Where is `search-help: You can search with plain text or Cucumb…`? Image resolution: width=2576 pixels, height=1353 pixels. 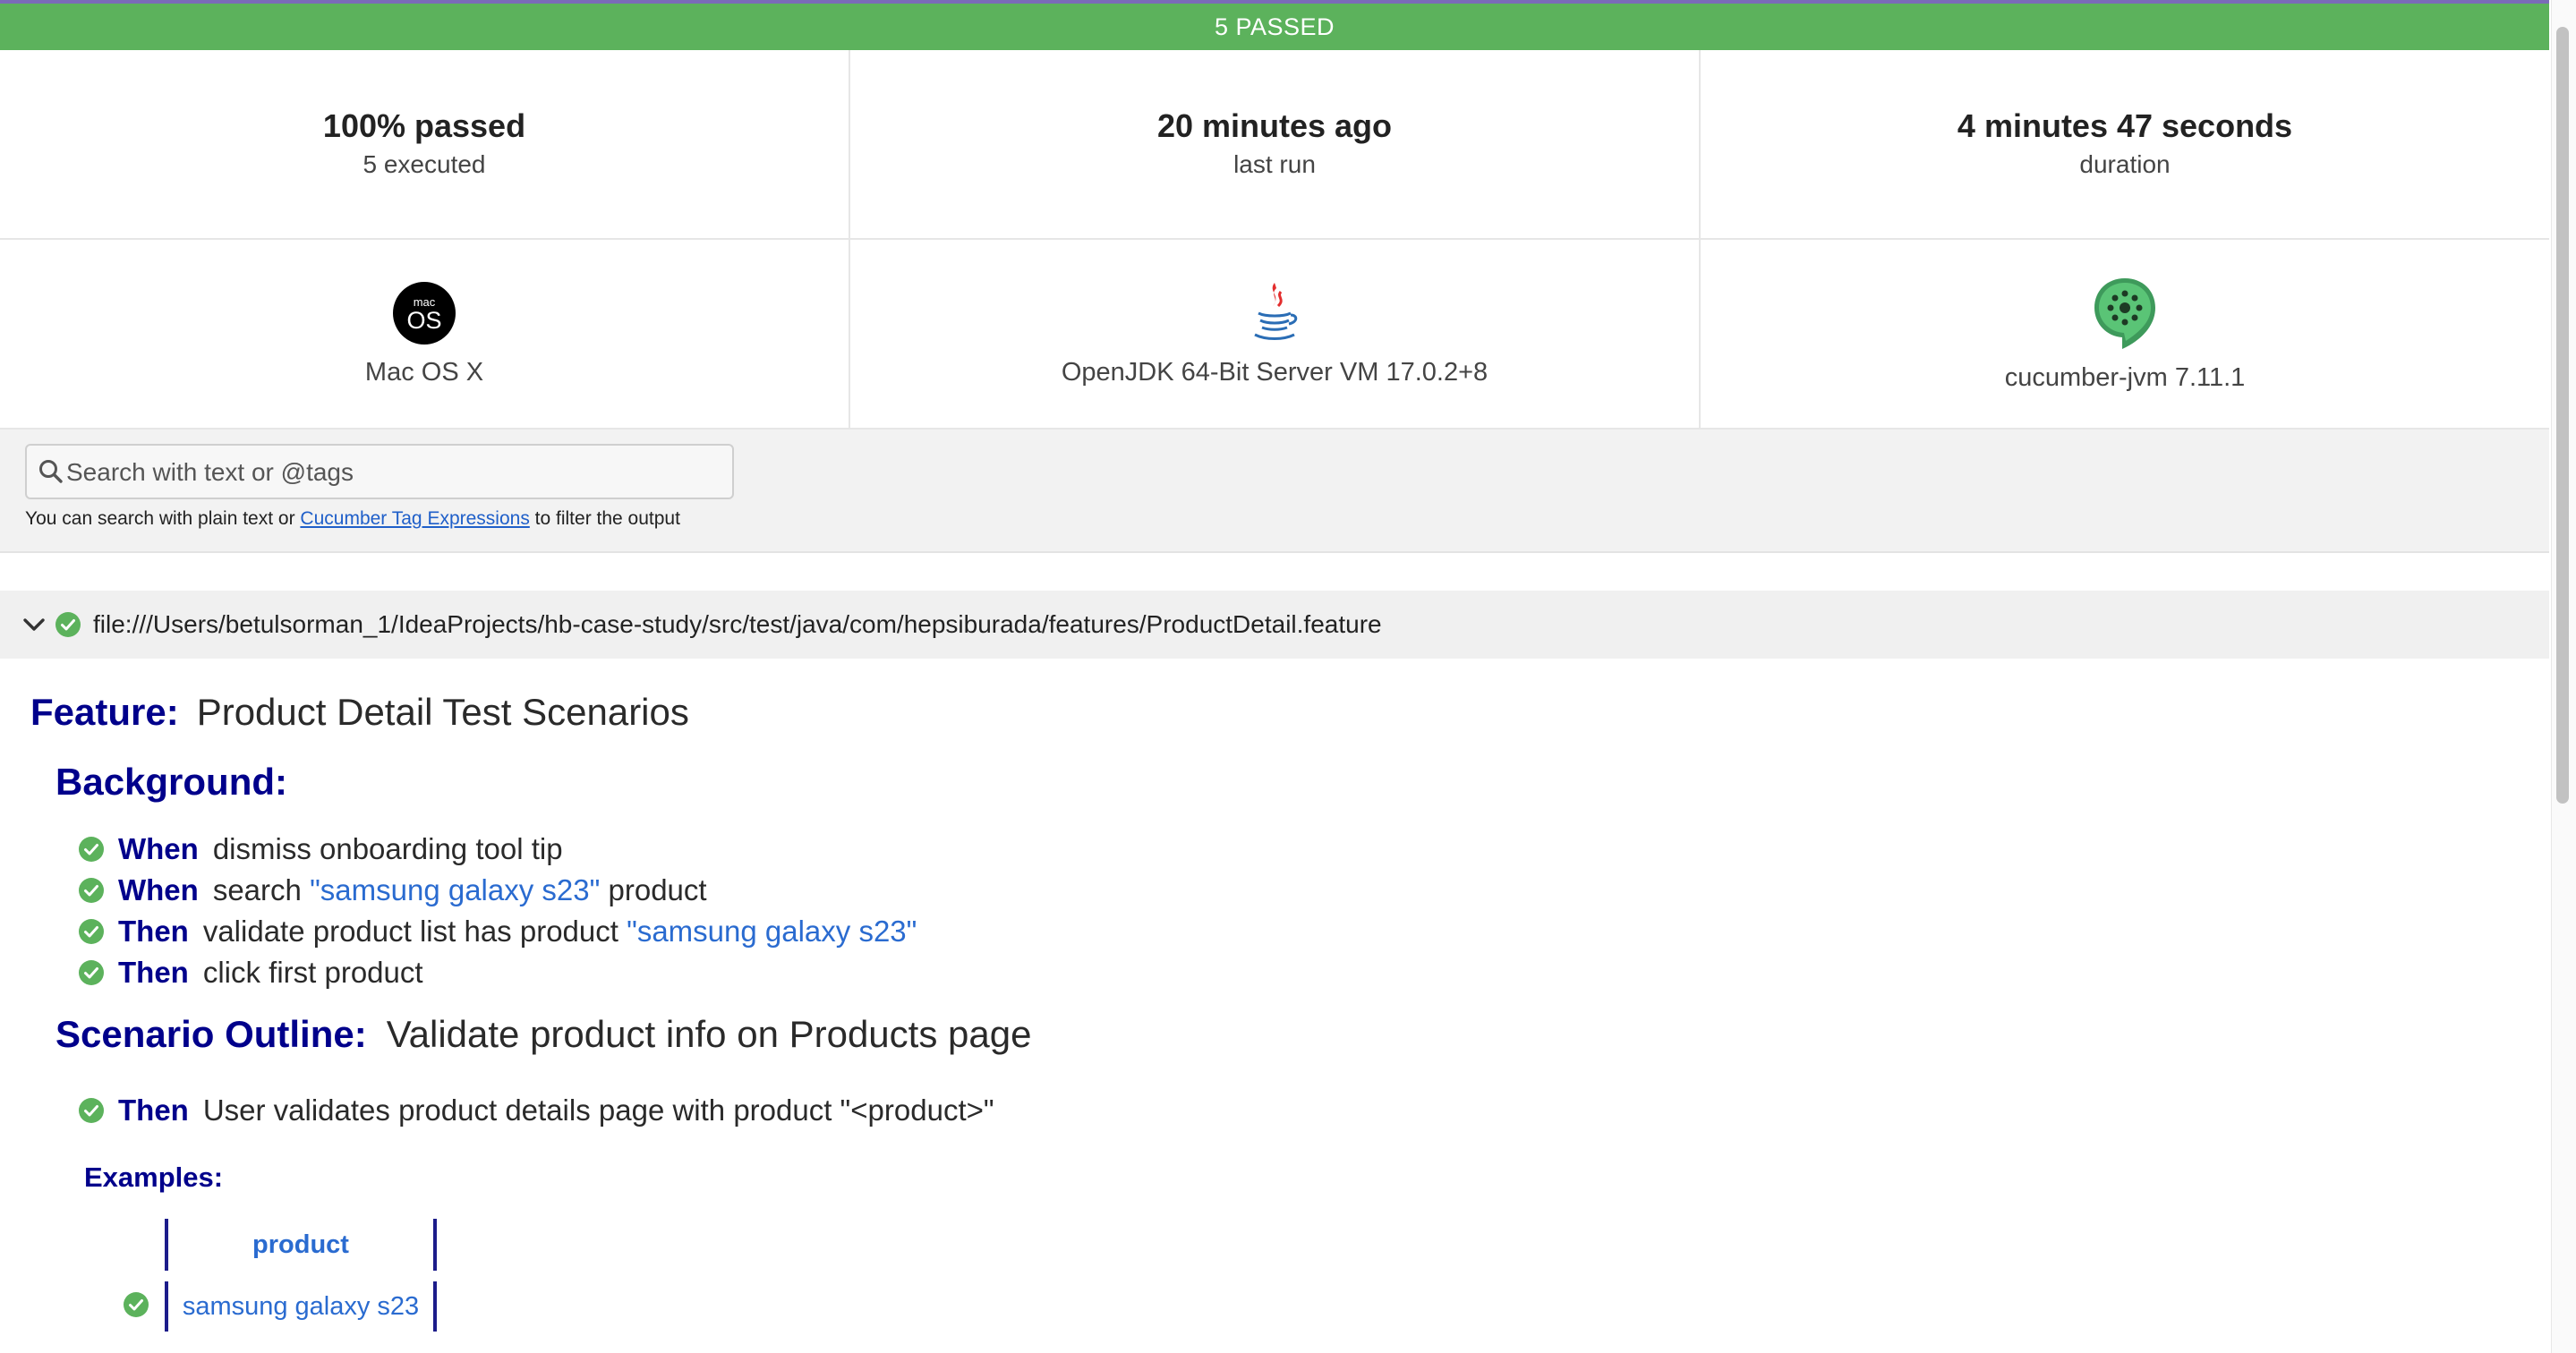
search-help: You can search with plain text or Cucumb… is located at coordinates (352, 519).